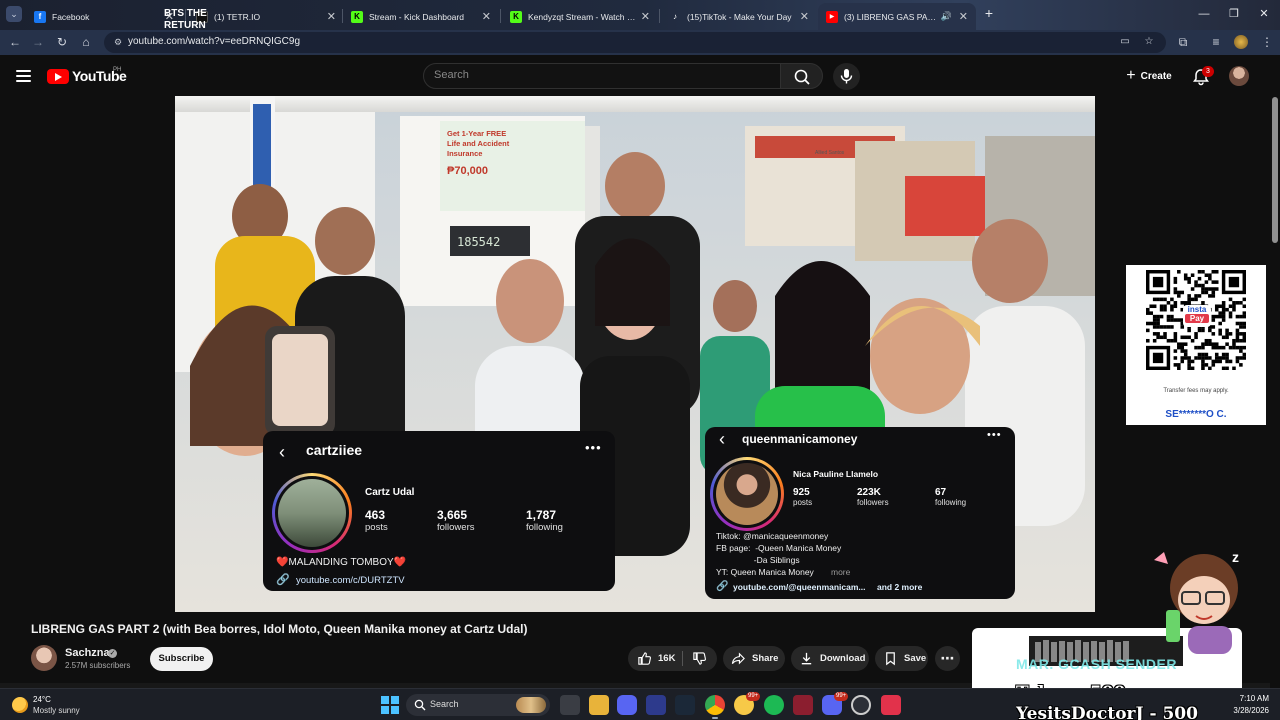 This screenshot has width=1280, height=720. I want to click on close-window-icon: ✕, so click(1264, 14).